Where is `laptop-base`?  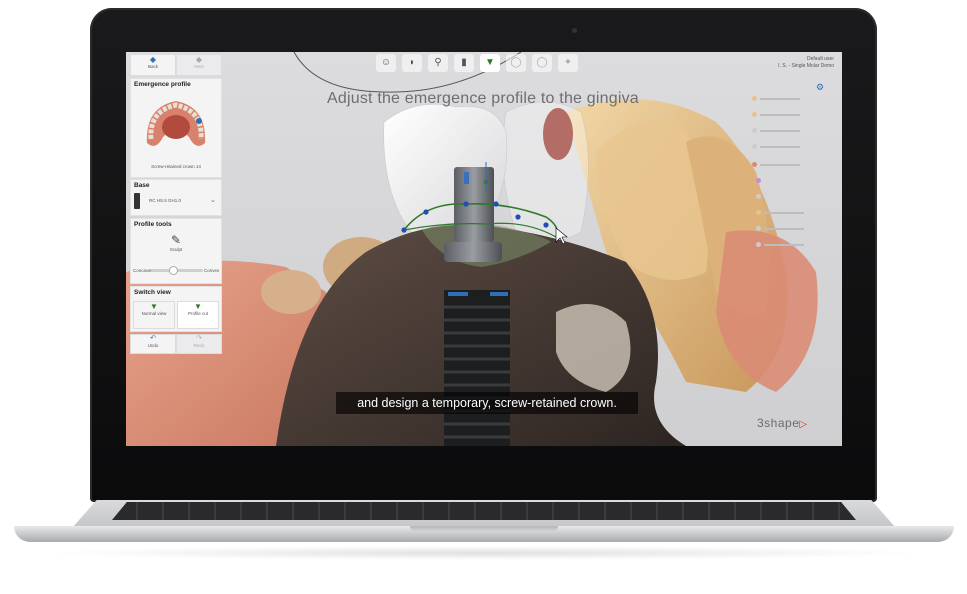 laptop-base is located at coordinates (484, 522).